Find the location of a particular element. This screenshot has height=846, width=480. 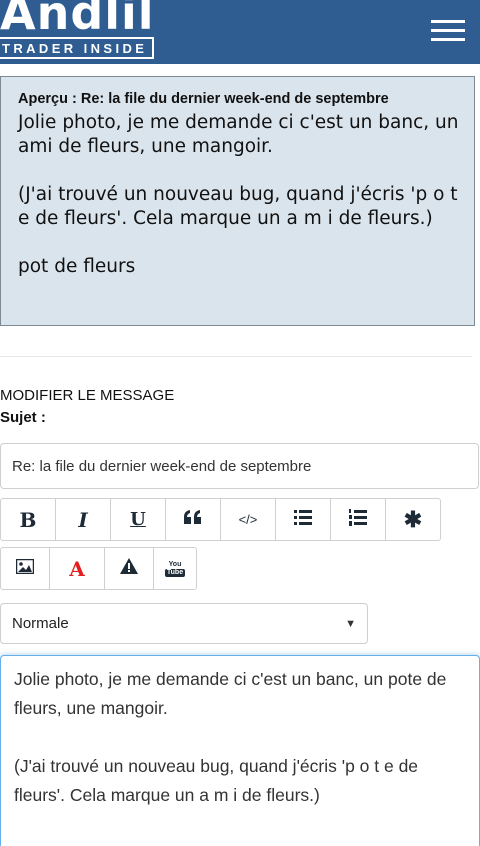

italic-button: I is located at coordinates (83, 519).